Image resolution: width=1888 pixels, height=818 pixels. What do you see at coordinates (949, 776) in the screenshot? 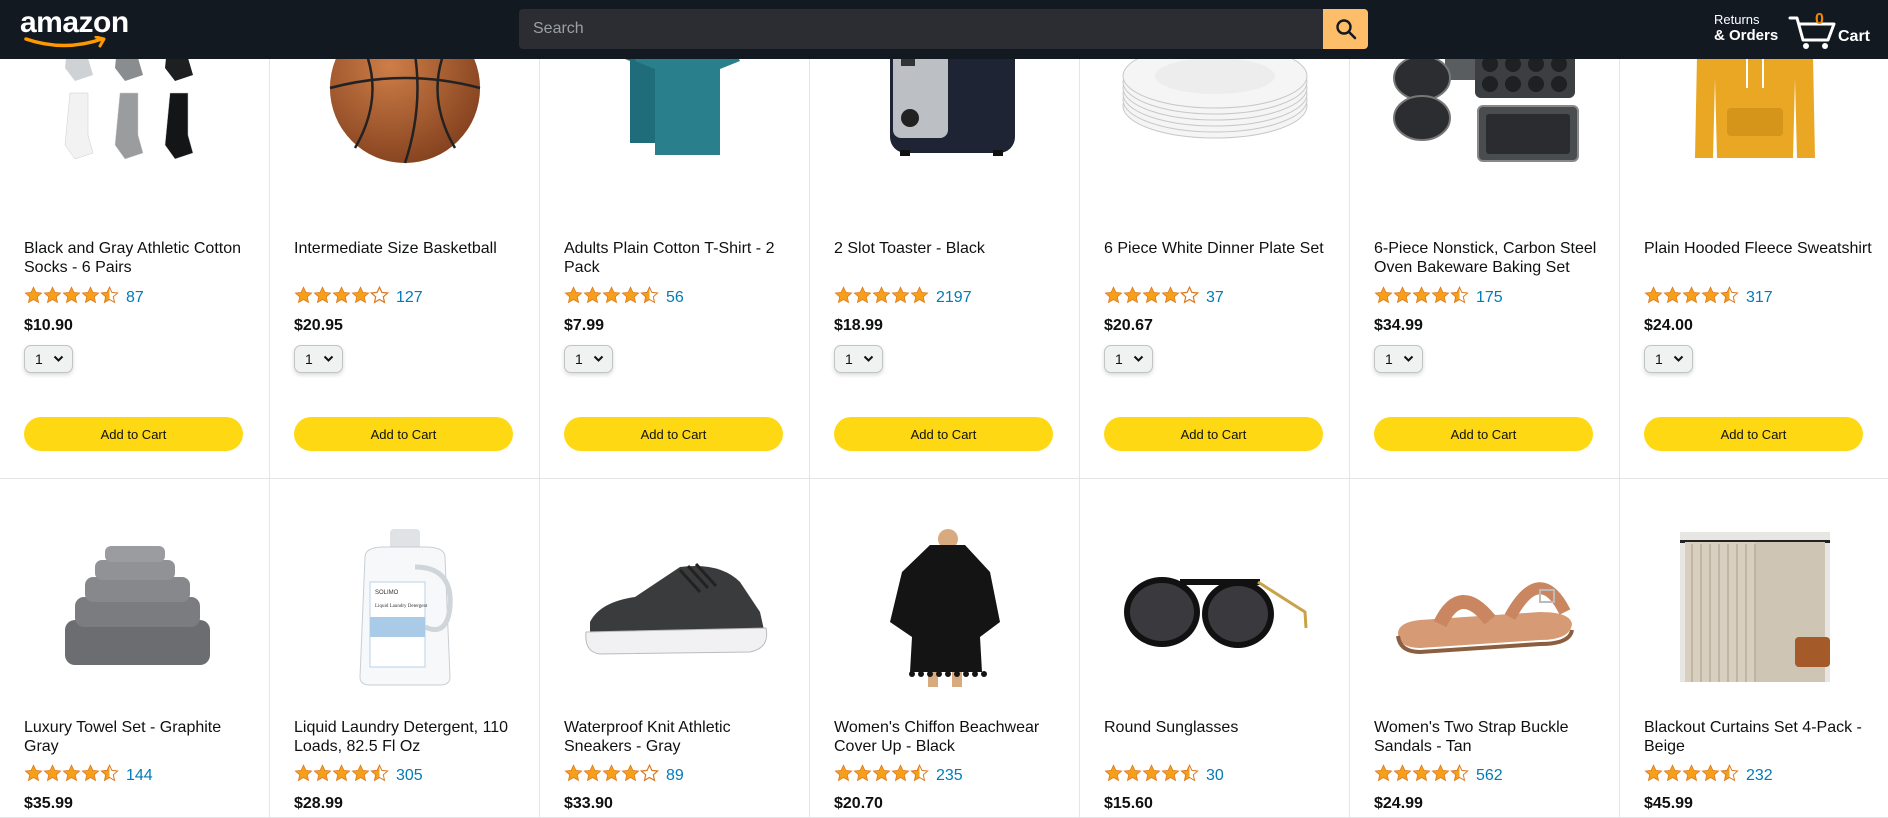
I see `rating-count-link: 235` at bounding box center [949, 776].